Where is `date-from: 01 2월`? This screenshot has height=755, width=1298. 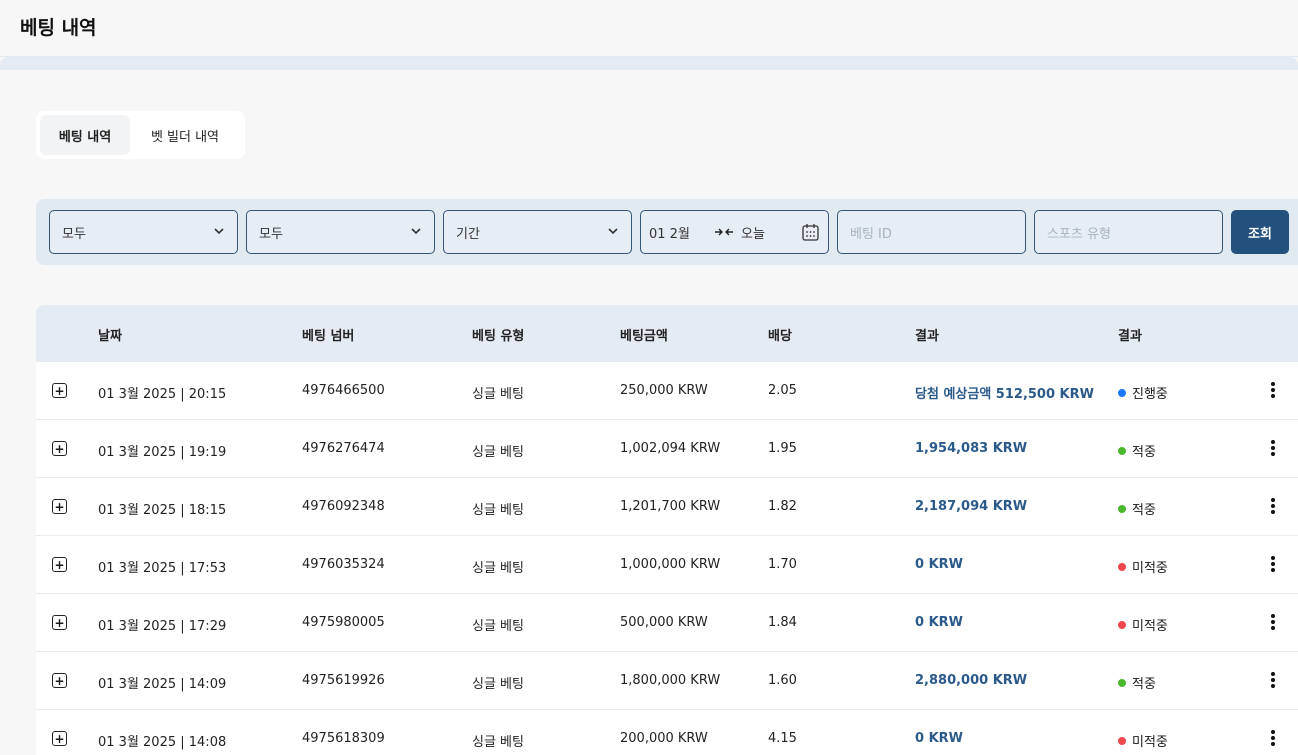
date-from: 01 2월 is located at coordinates (669, 234).